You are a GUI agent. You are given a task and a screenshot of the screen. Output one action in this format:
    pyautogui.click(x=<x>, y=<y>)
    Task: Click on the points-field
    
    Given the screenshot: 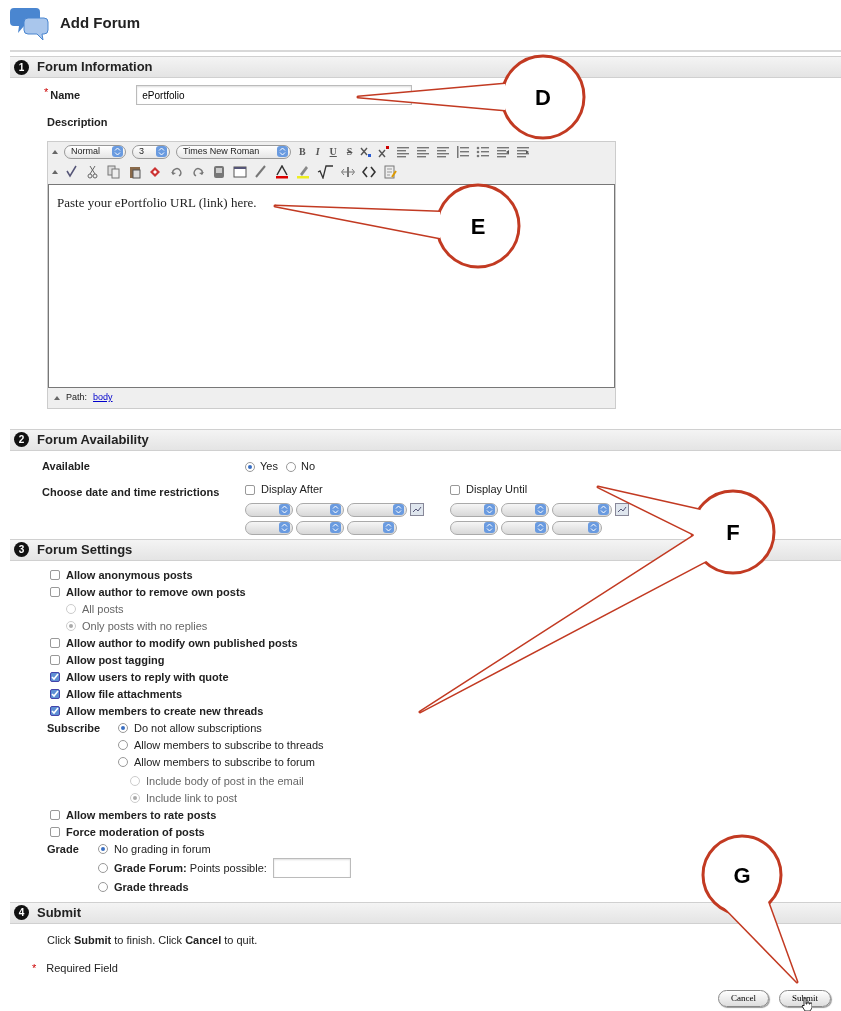 What is the action you would take?
    pyautogui.click(x=311, y=868)
    